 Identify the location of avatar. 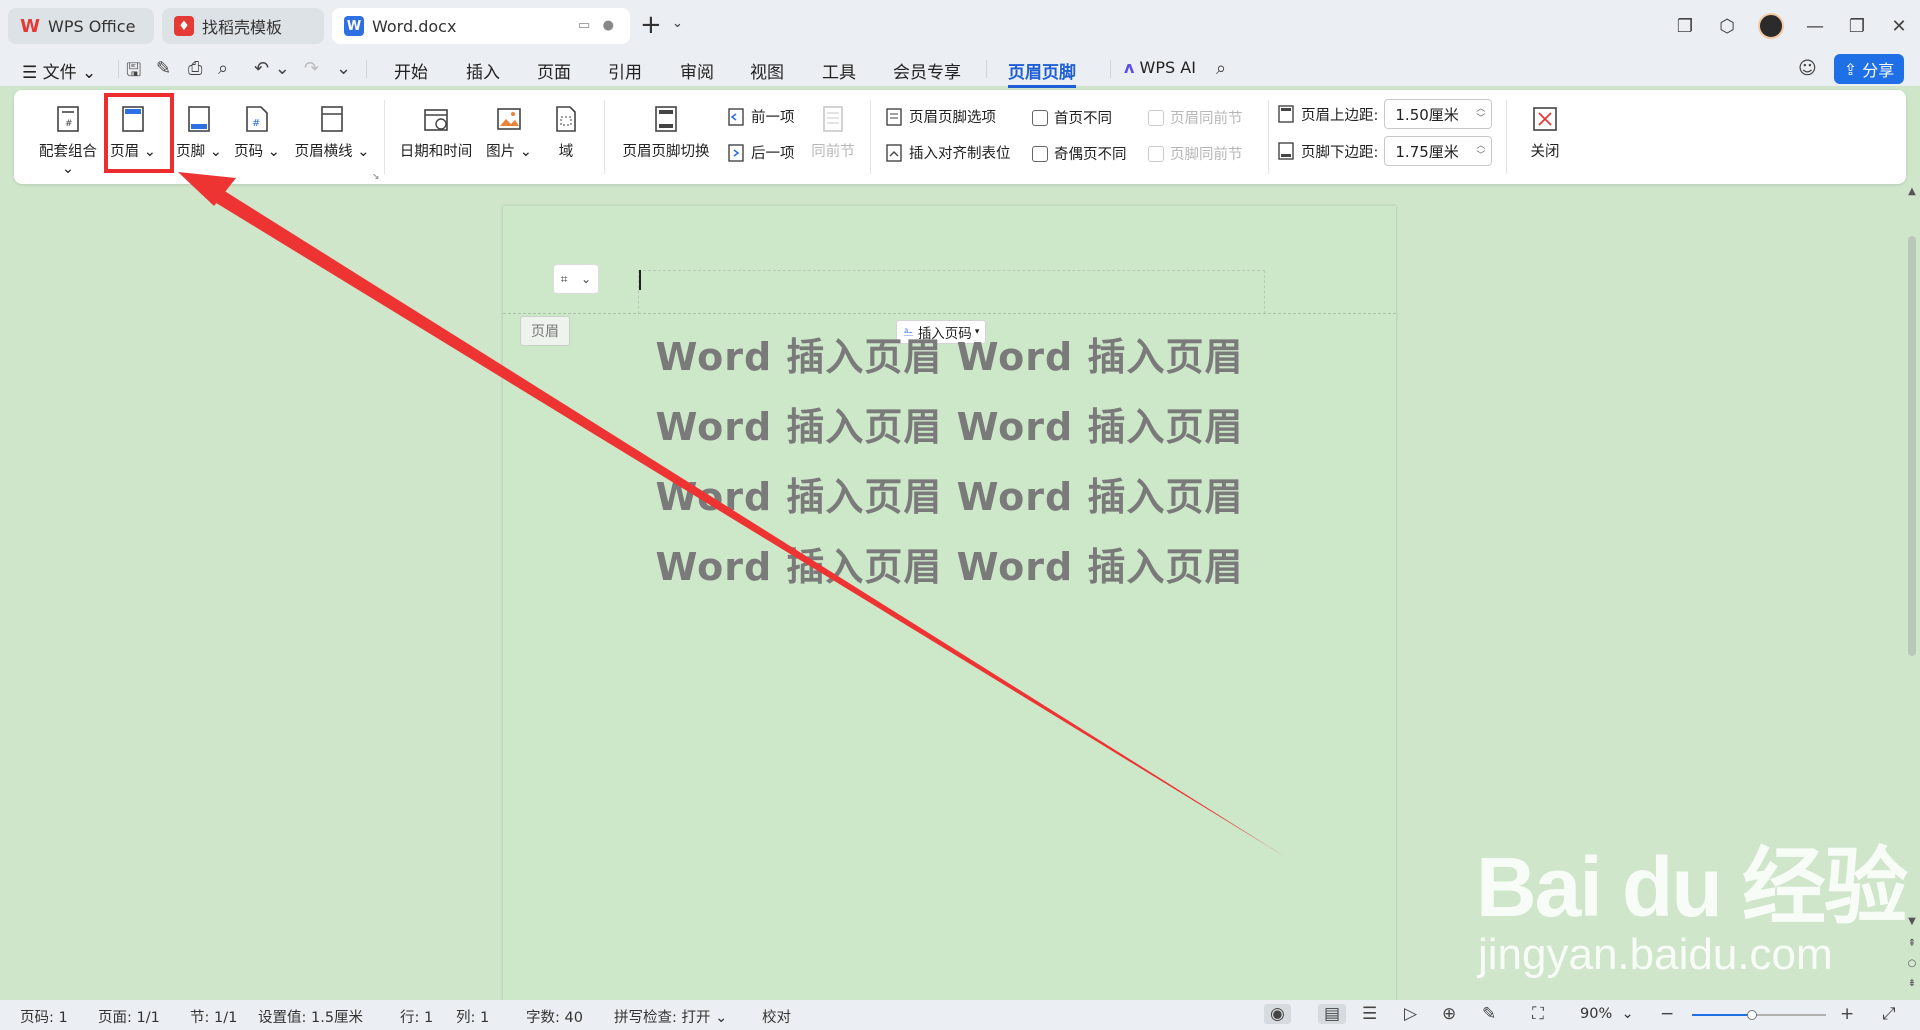
(1771, 26).